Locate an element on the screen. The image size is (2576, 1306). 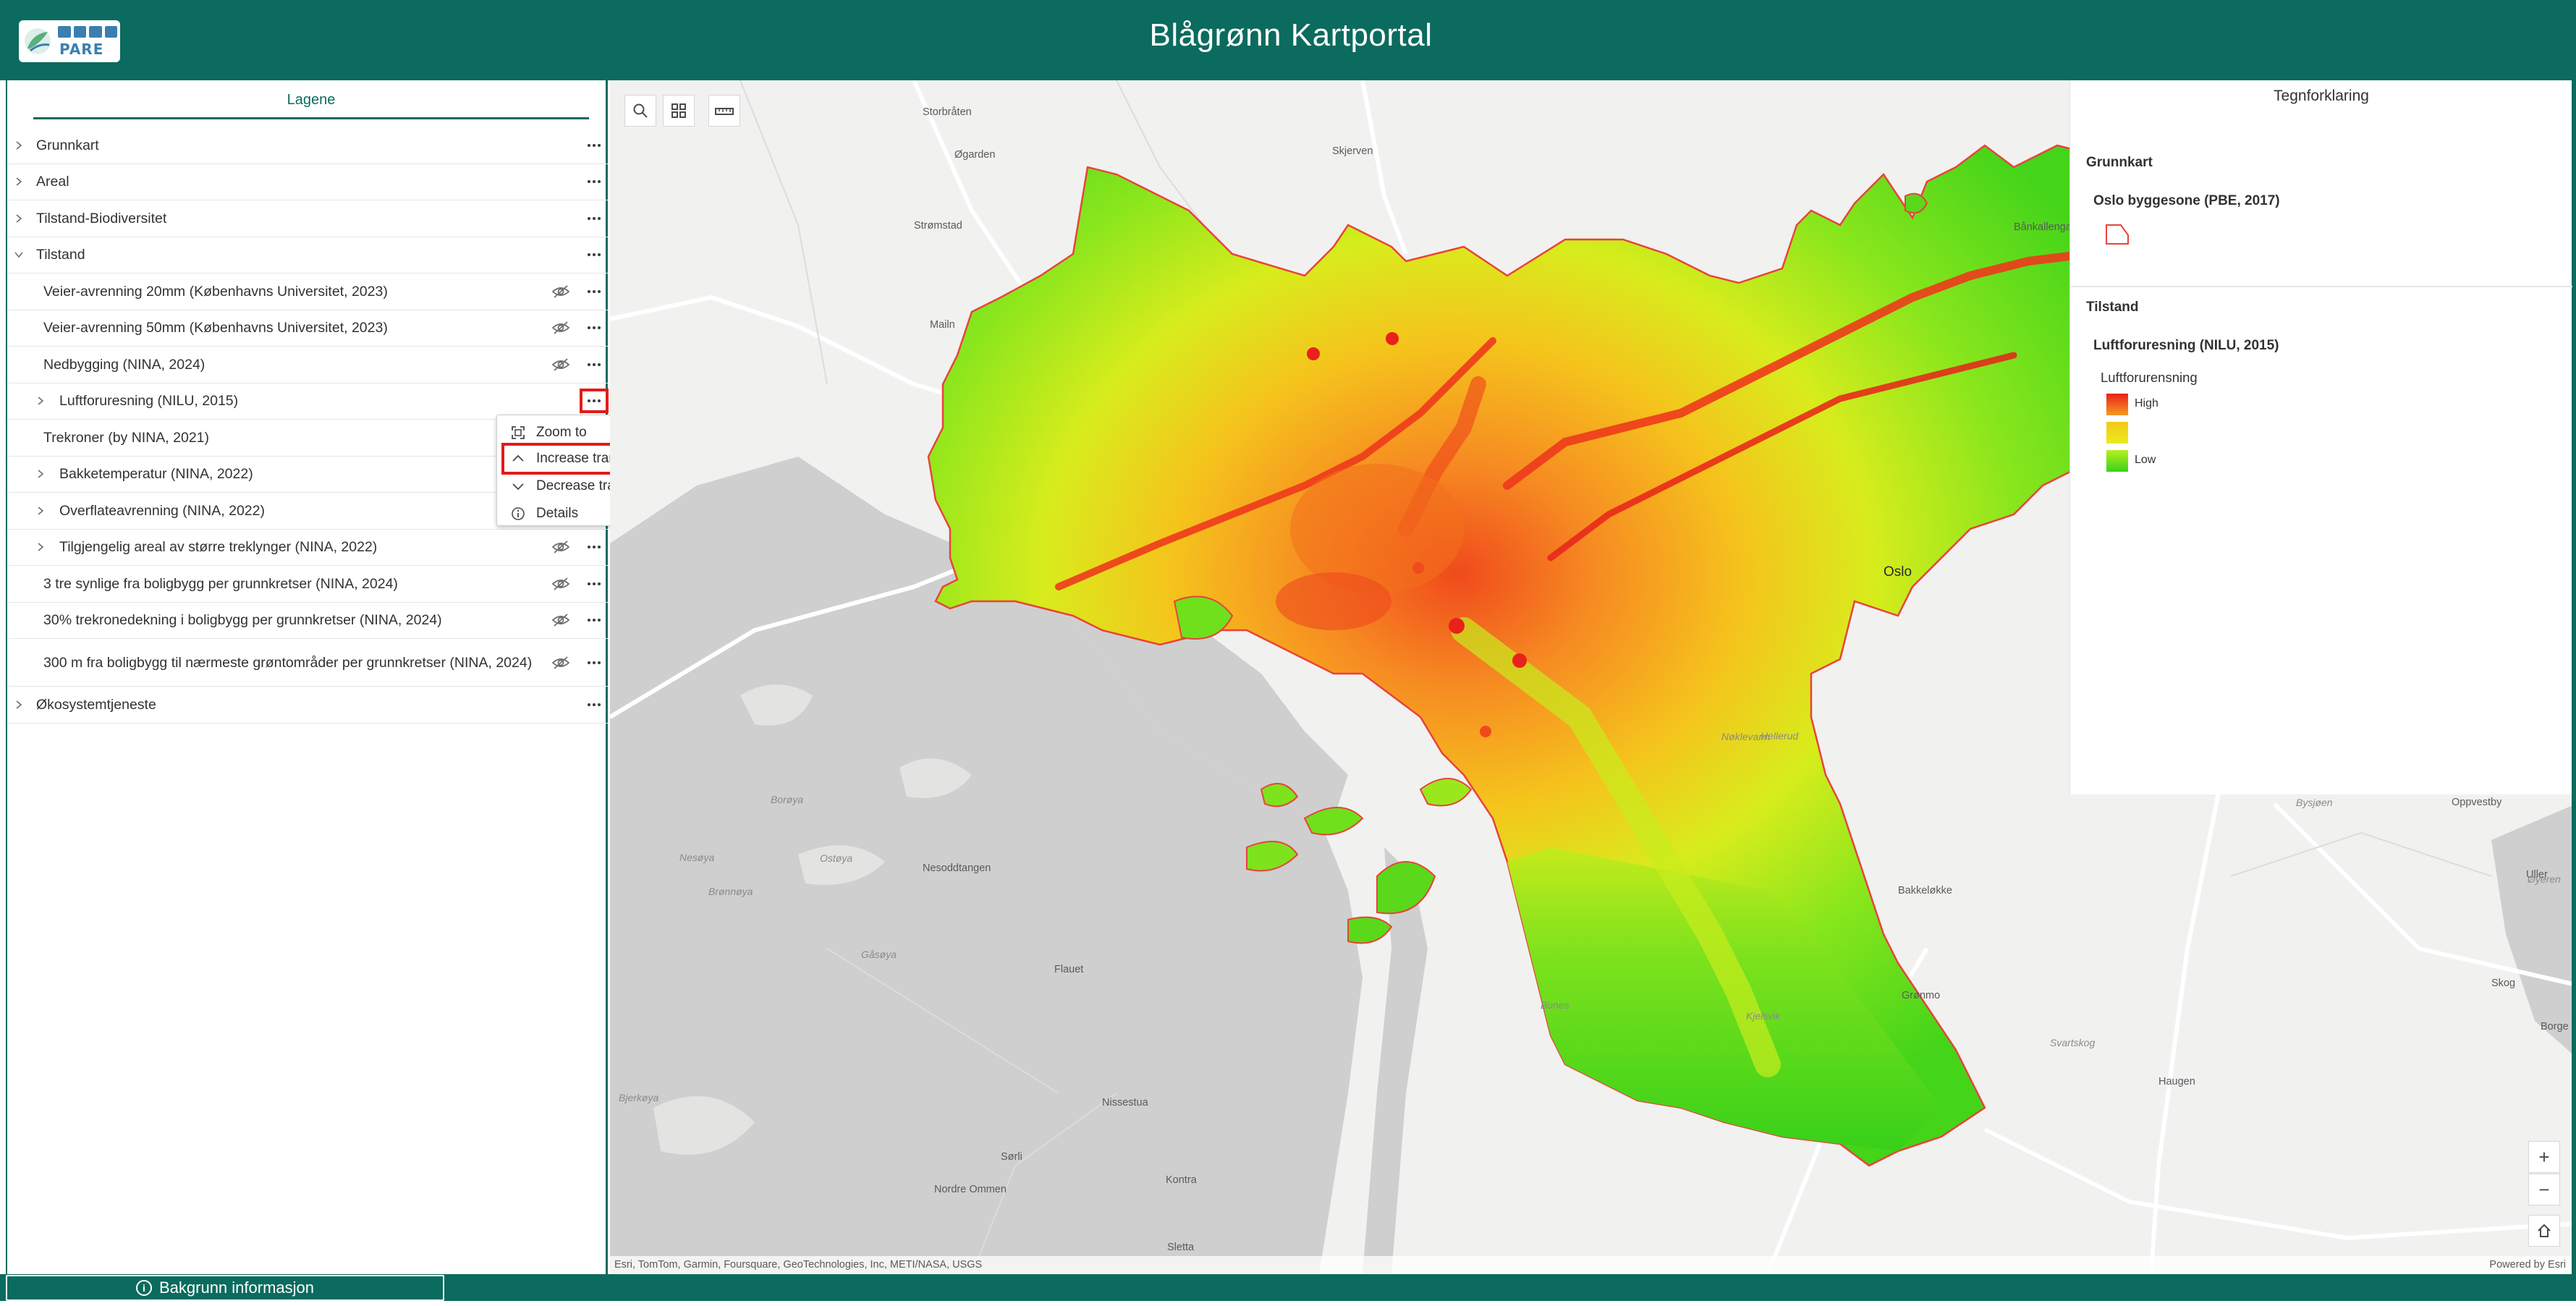
place-label: Nordre Ommen is located at coordinates (971, 1189).